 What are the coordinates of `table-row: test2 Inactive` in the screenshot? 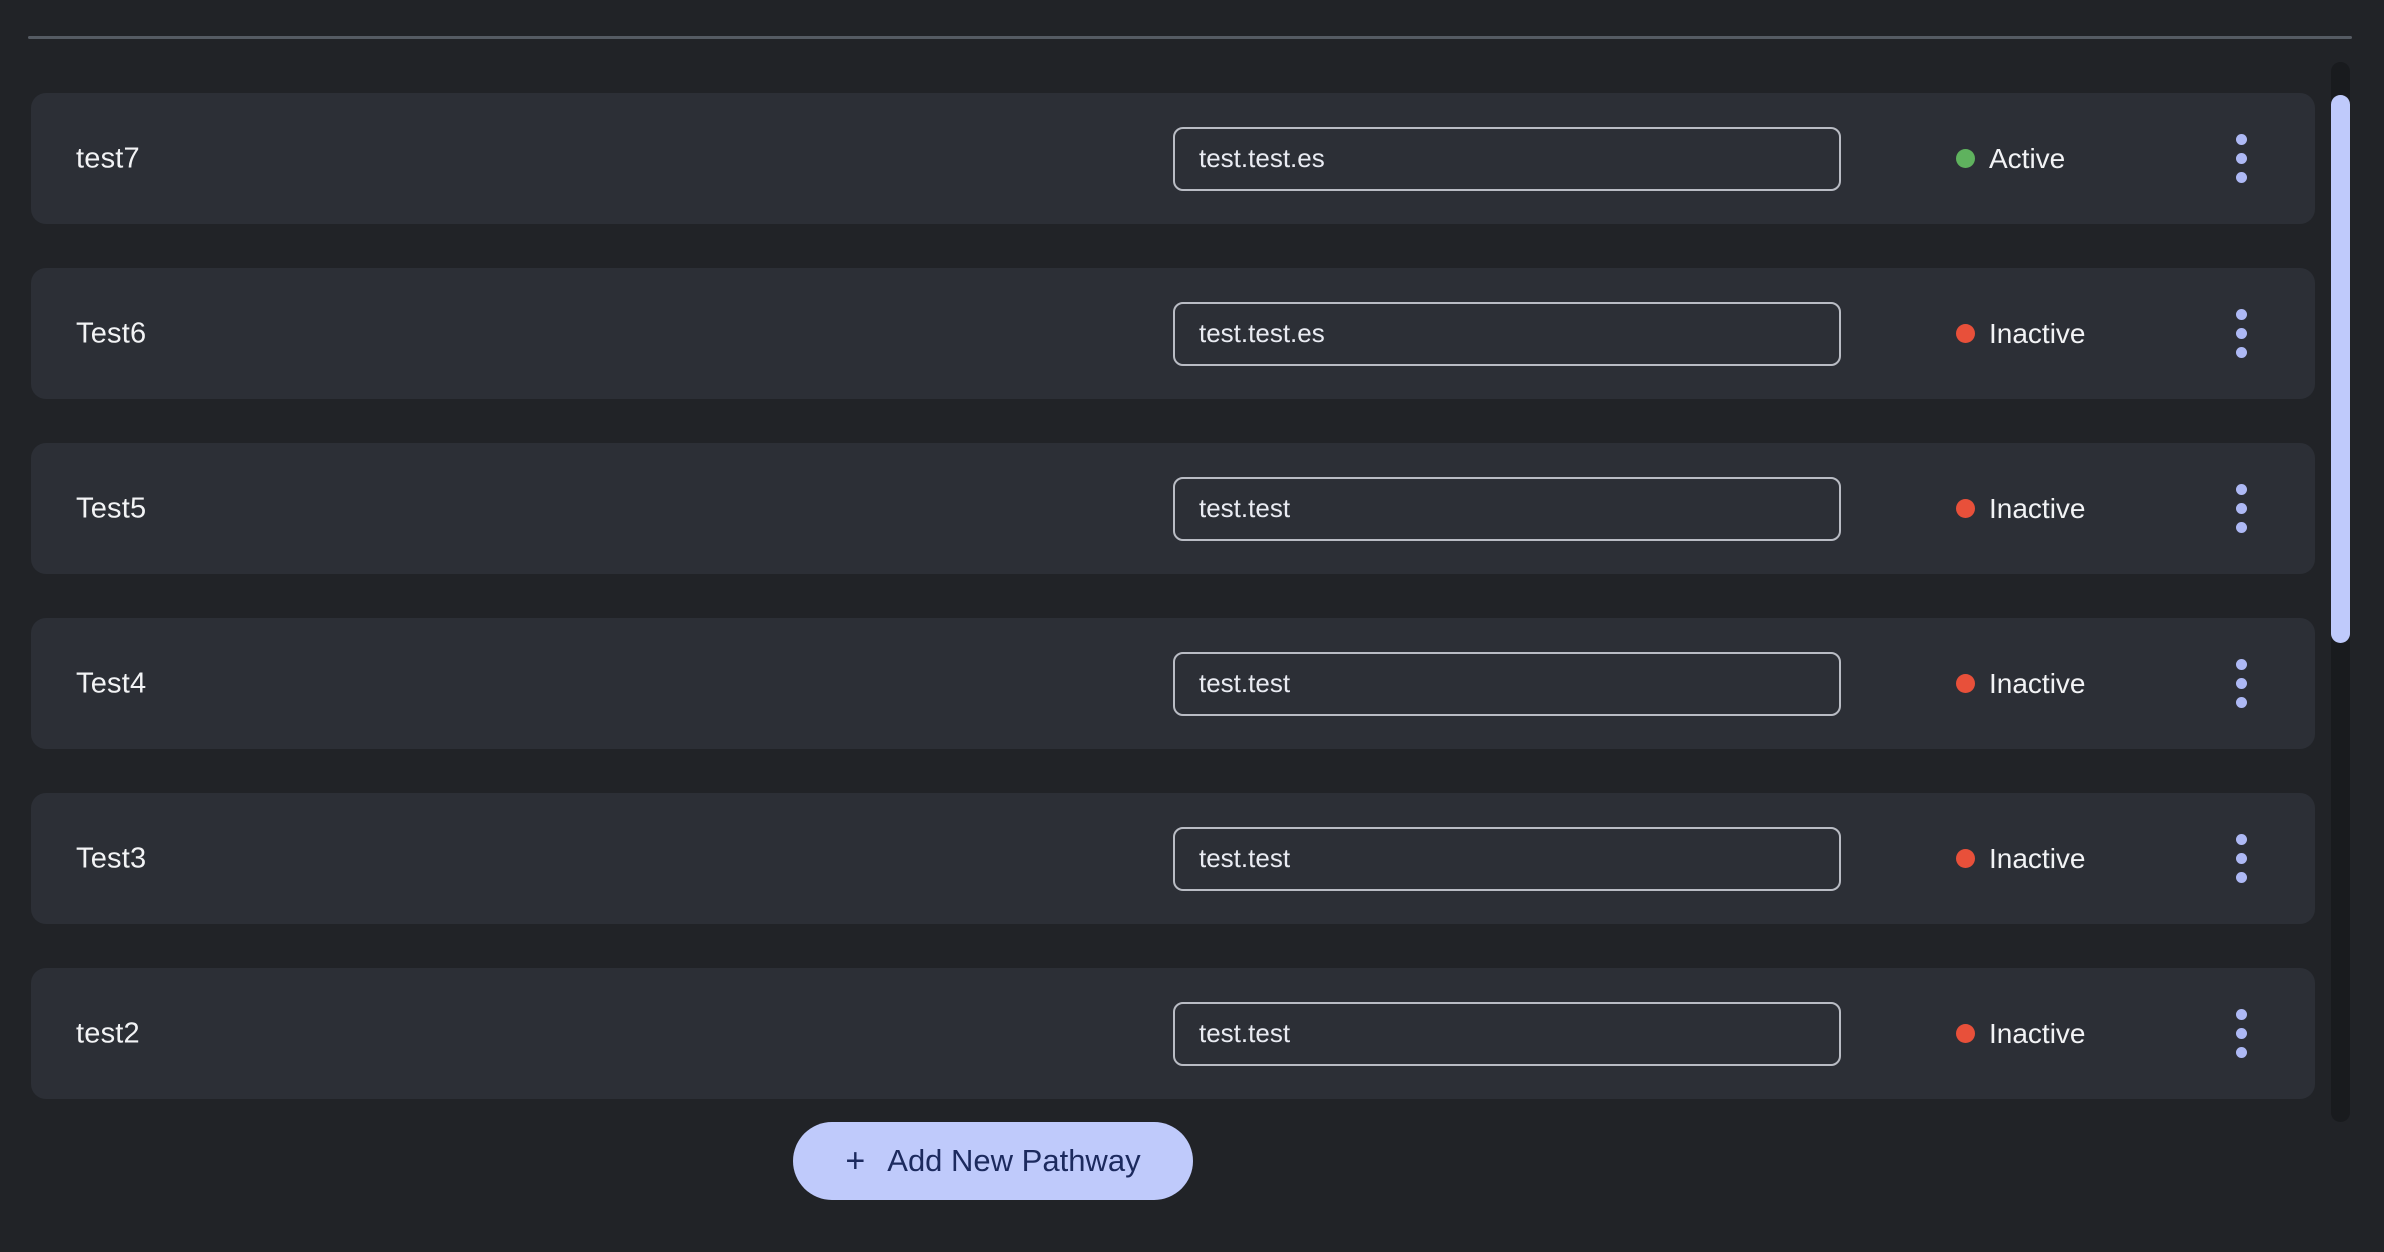 It's located at (1173, 1033).